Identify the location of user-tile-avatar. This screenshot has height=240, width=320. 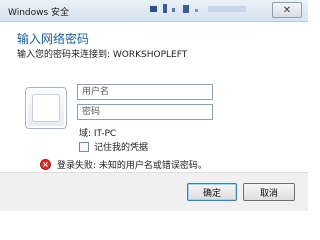
(46, 108).